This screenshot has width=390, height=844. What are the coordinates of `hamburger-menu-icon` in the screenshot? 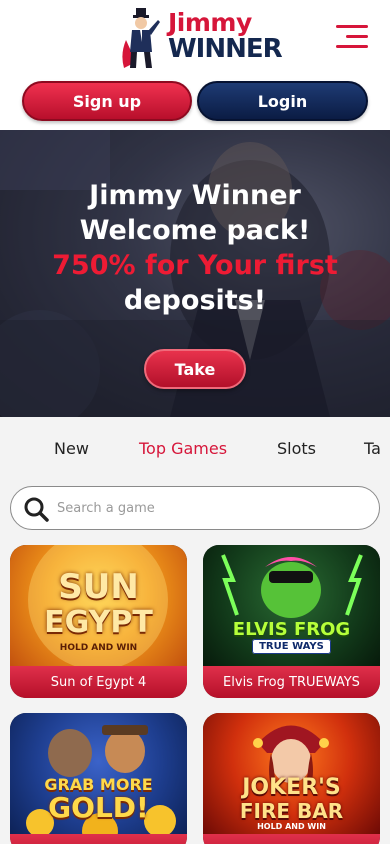 It's located at (352, 37).